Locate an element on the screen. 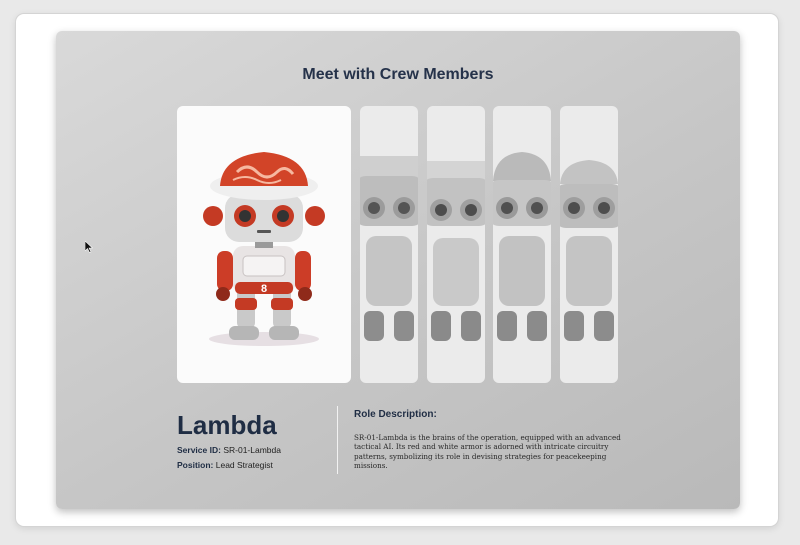 The height and width of the screenshot is (545, 800). crew-card-active: 8 is located at coordinates (264, 244).